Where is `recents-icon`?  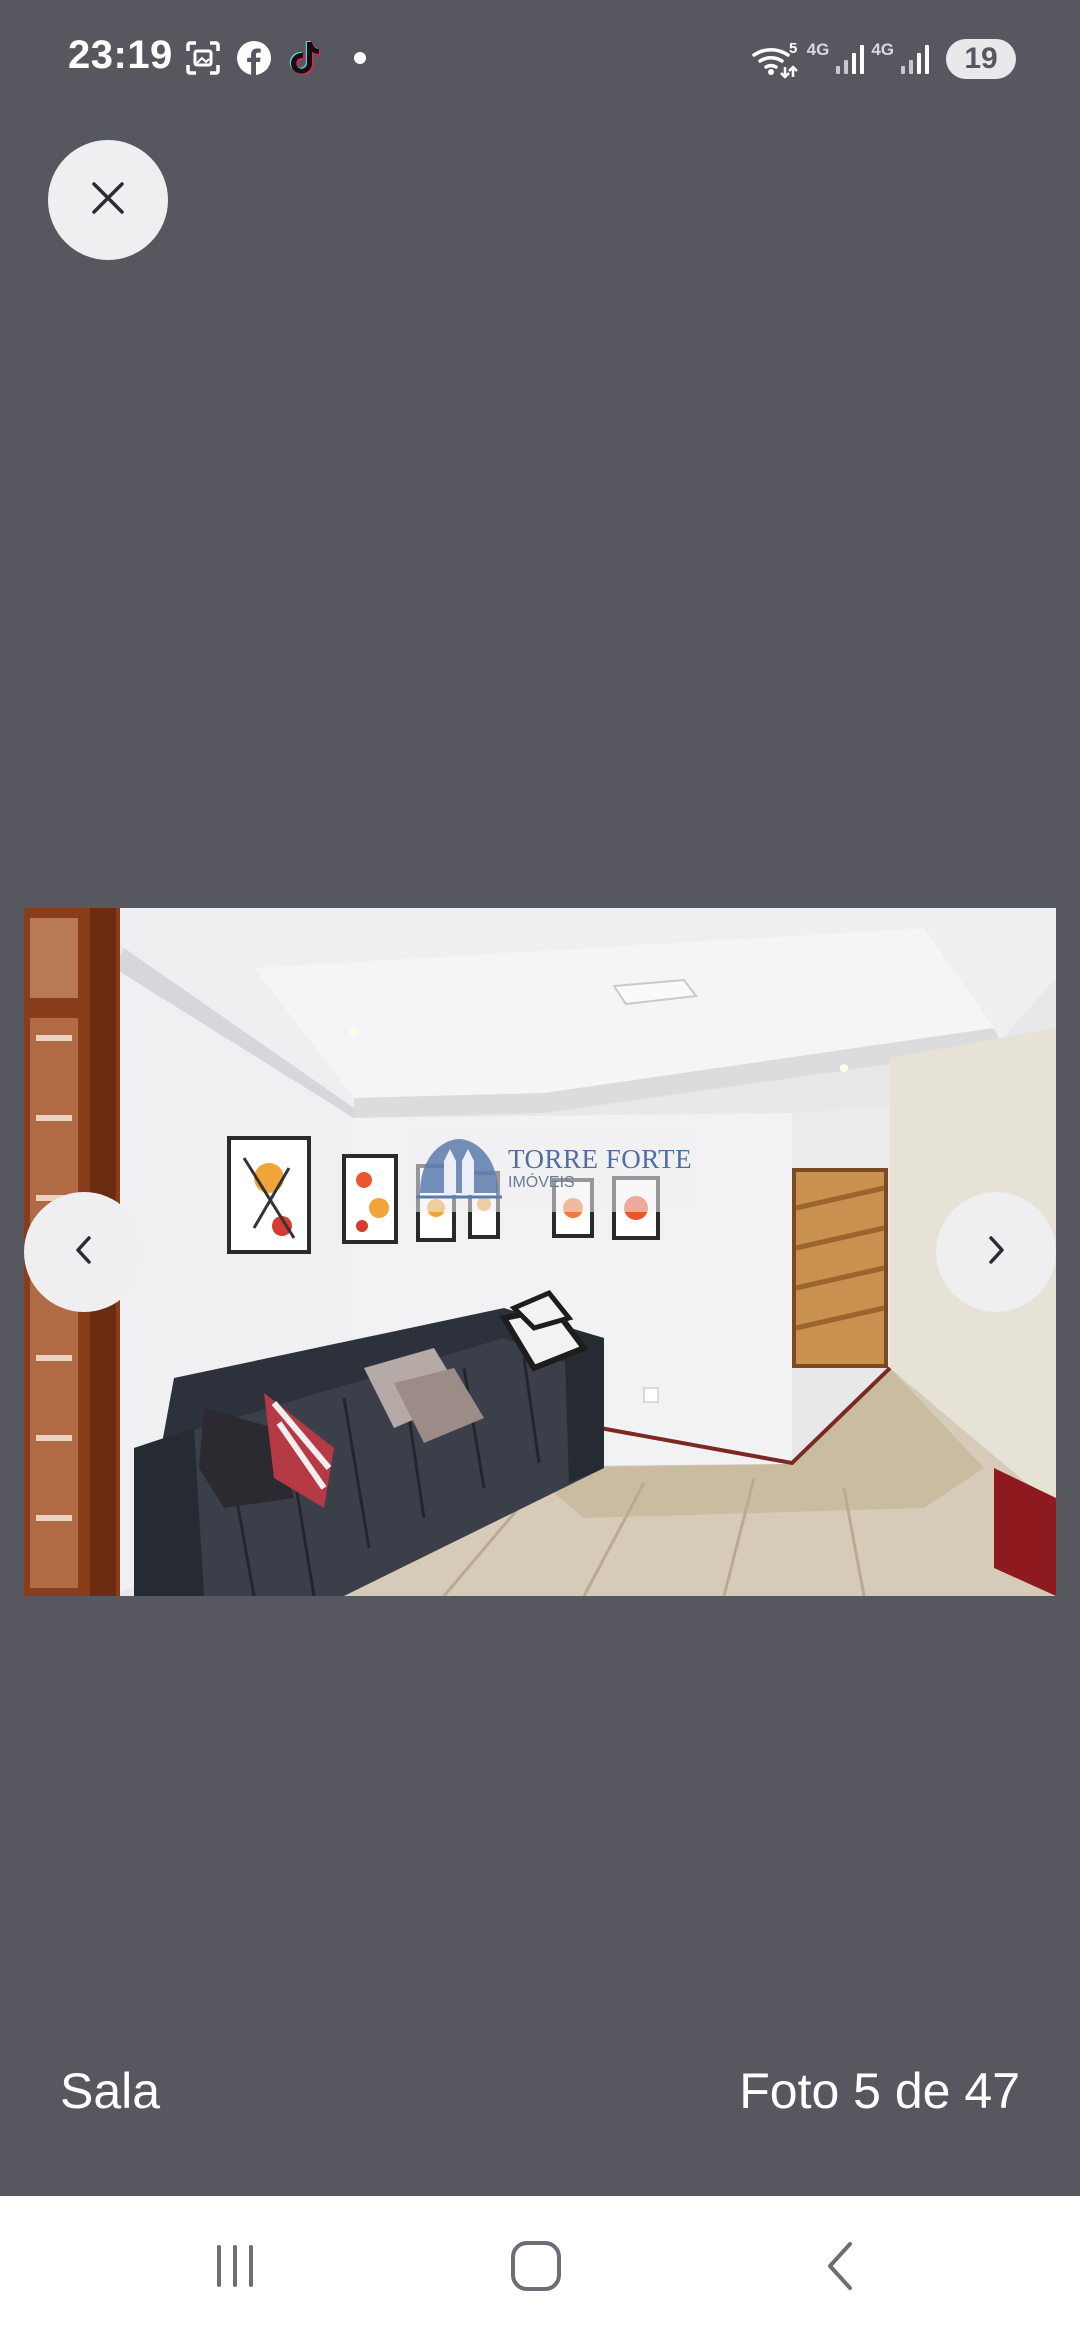
recents-icon is located at coordinates (235, 2268).